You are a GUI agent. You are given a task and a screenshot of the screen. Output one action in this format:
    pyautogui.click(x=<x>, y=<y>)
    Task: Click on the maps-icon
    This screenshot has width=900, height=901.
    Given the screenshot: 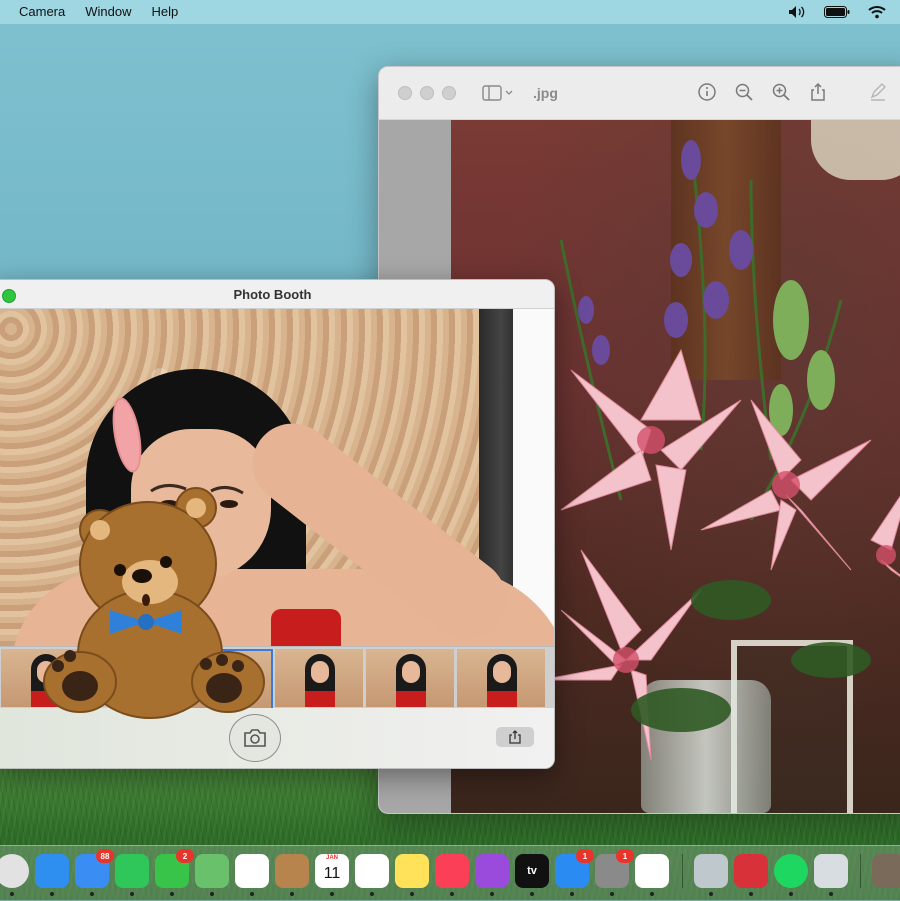 What is the action you would take?
    pyautogui.click(x=212, y=871)
    